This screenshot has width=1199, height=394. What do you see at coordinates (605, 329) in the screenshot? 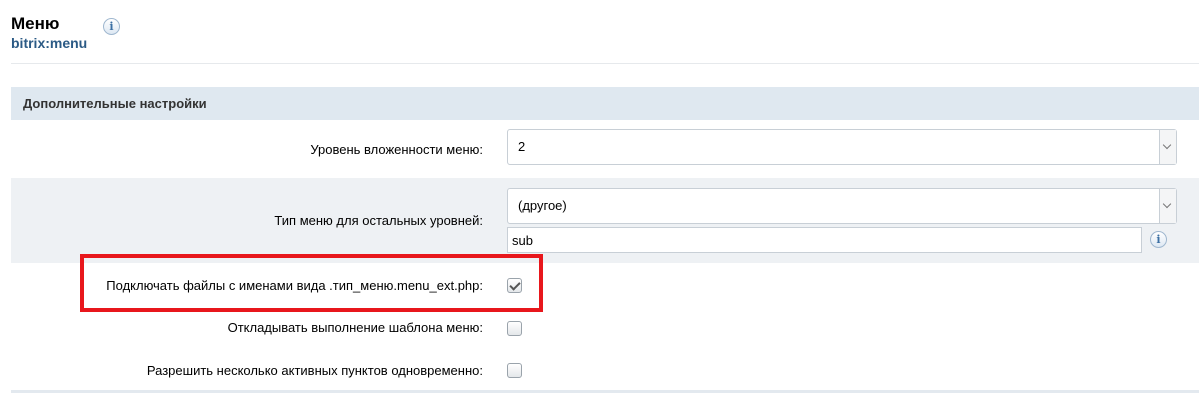
I see `setting-row-delay: Откладывать выполнение шаблона меню:` at bounding box center [605, 329].